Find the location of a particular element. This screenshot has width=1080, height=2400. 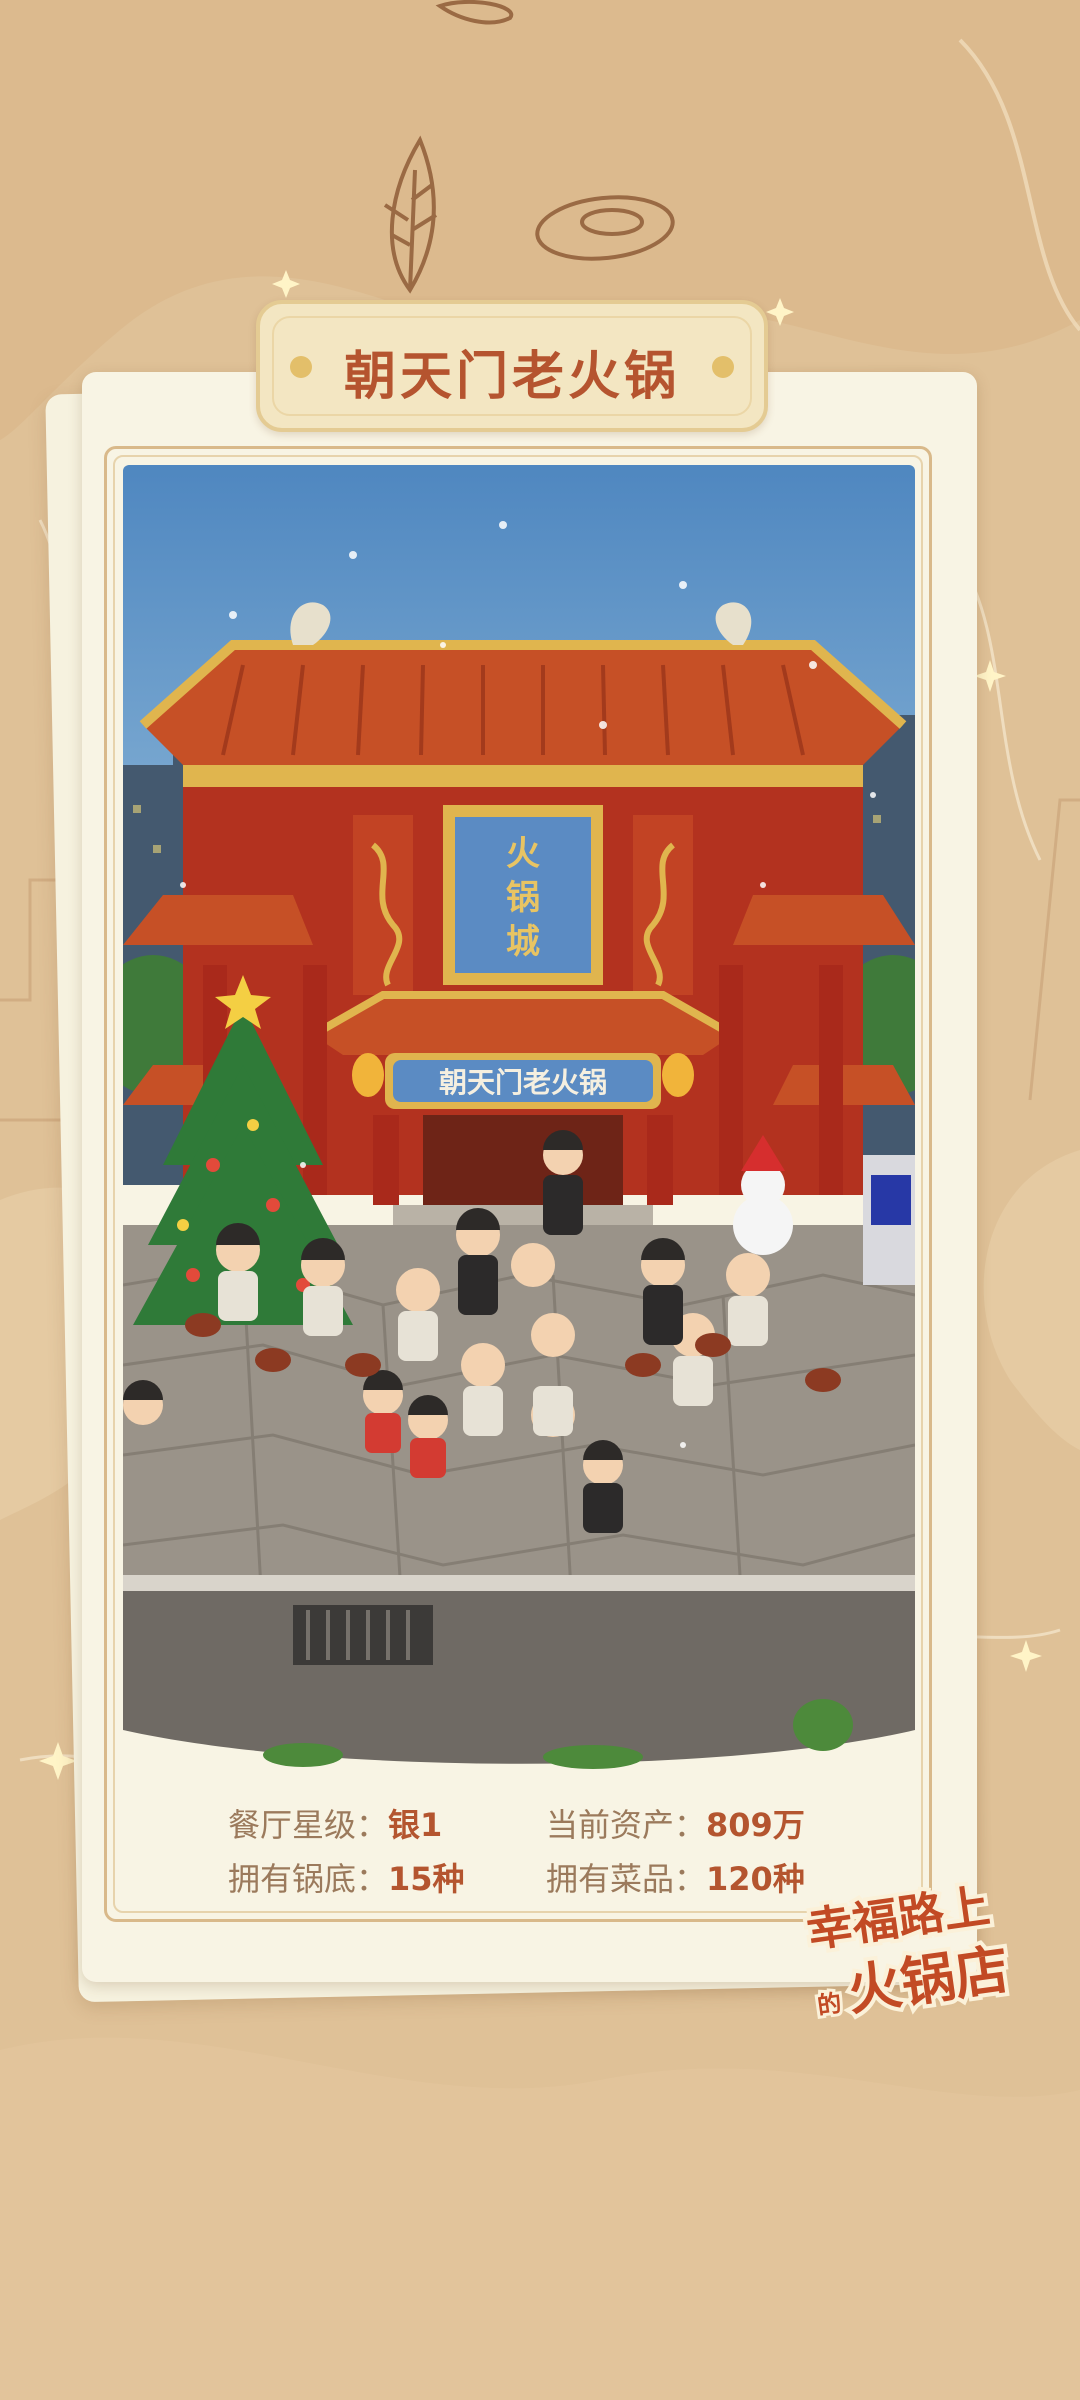

restaurant-name: 朝天门老火锅 is located at coordinates (511, 377).